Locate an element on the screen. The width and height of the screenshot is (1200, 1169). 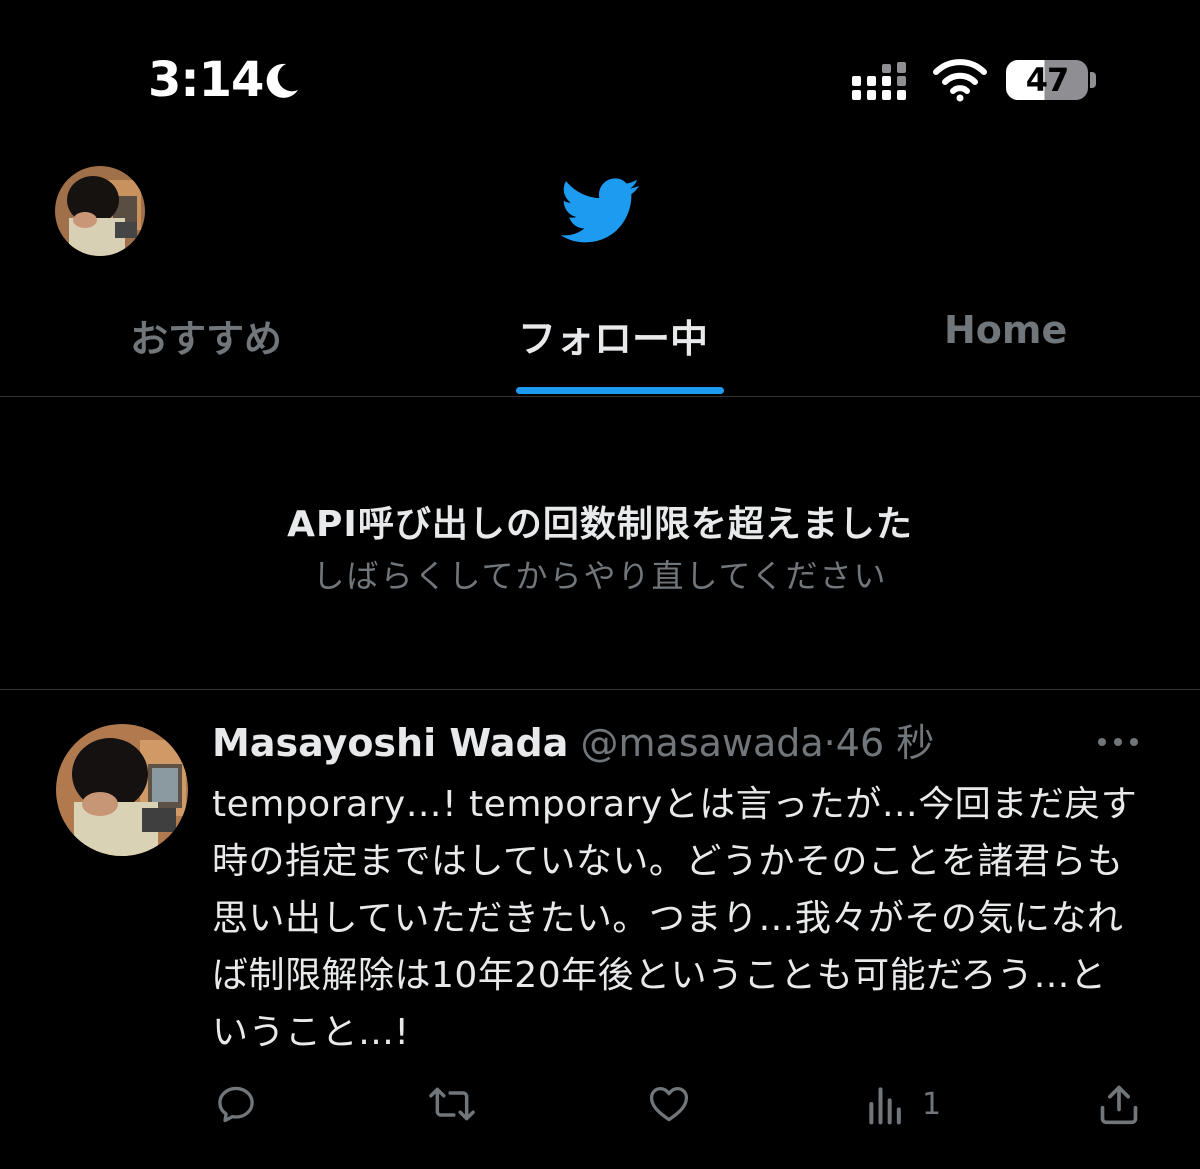
tweet-author-name: Masayoshi Wada is located at coordinates (390, 743).